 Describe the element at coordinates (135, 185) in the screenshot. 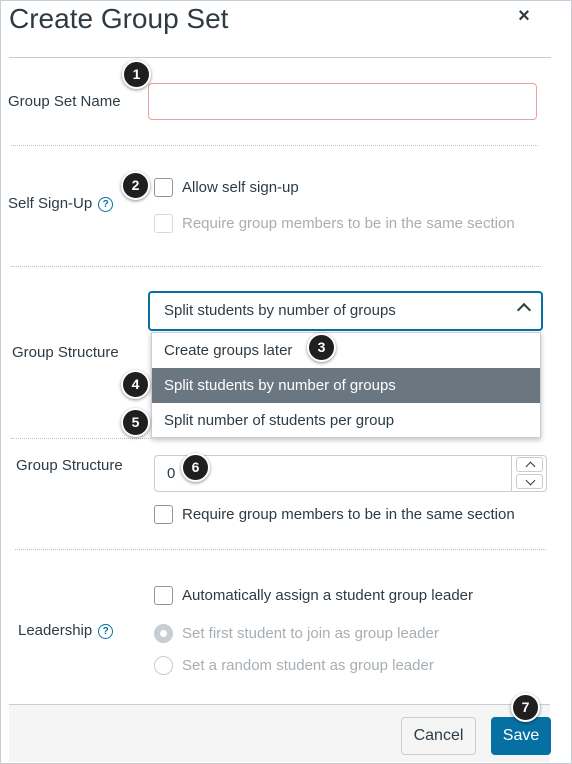

I see `callout-badge: 2` at that location.